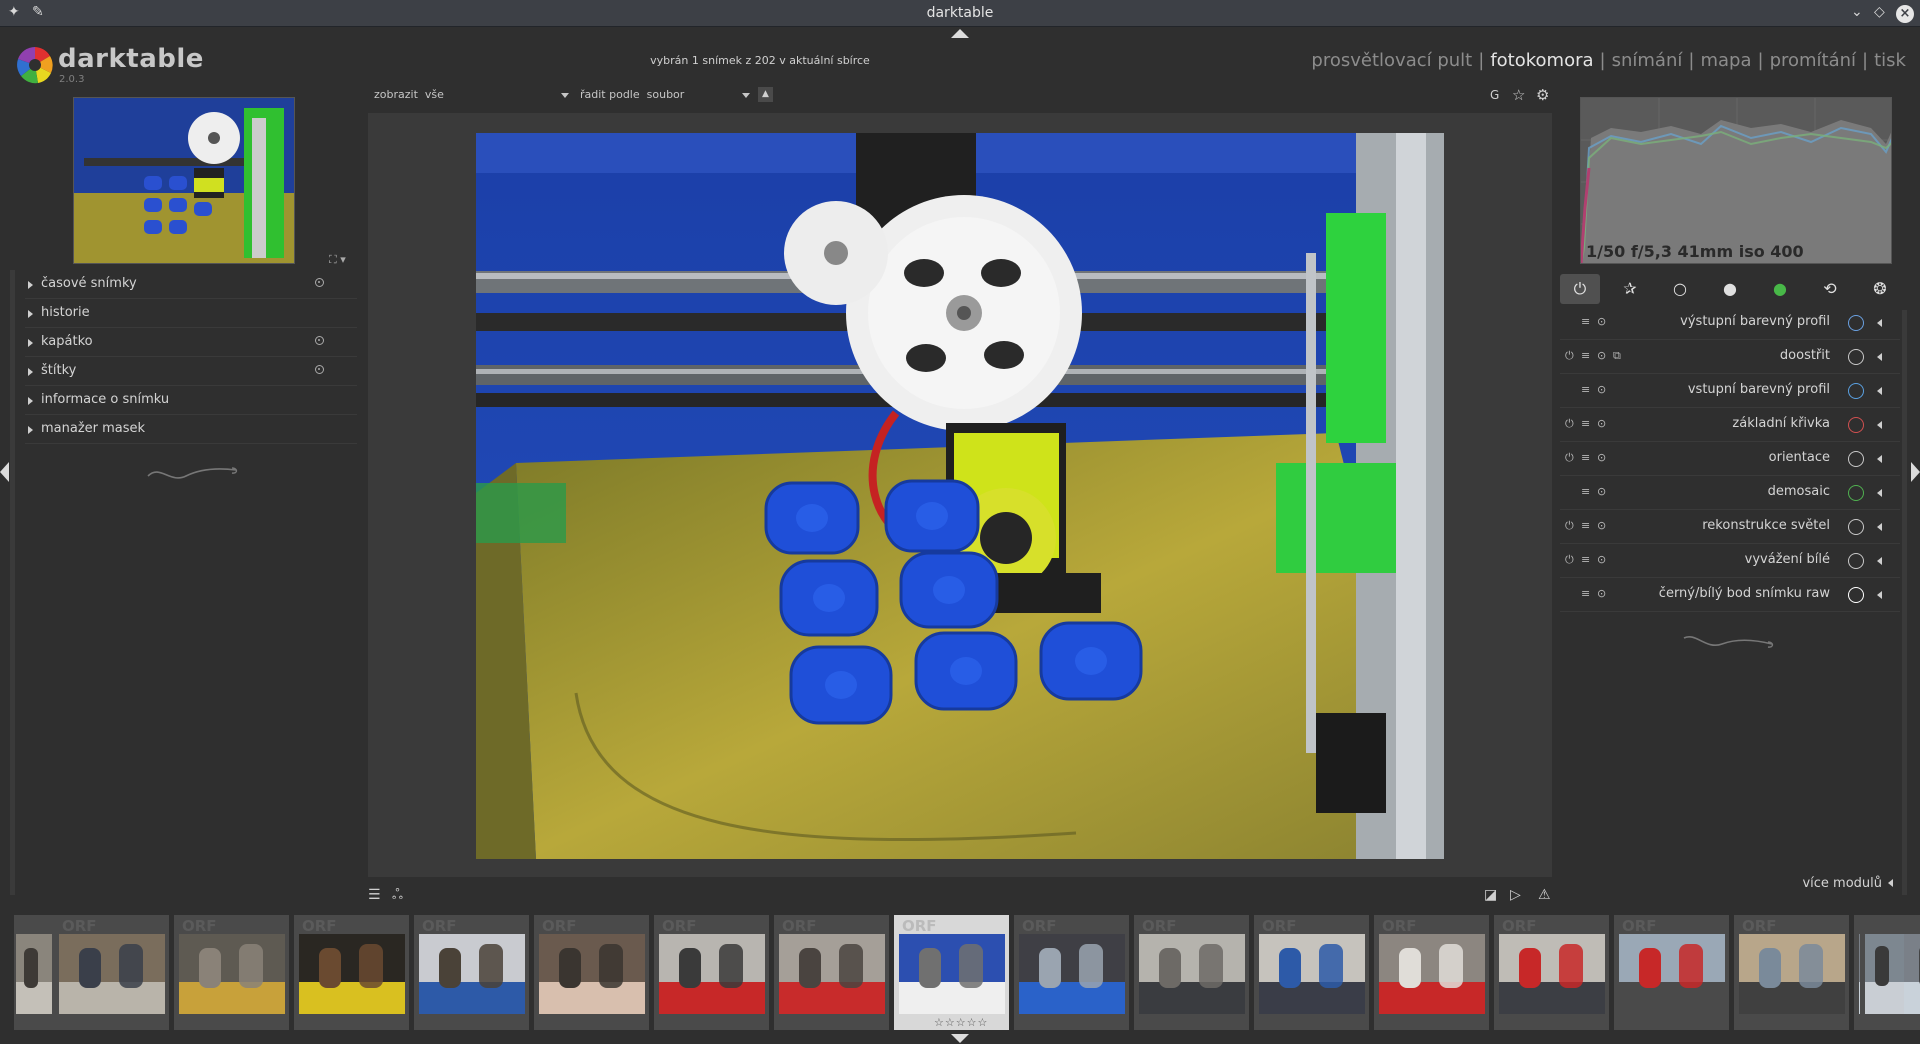  Describe the element at coordinates (632, 94) in the screenshot. I see `sort-by: řadit podle soubor` at that location.